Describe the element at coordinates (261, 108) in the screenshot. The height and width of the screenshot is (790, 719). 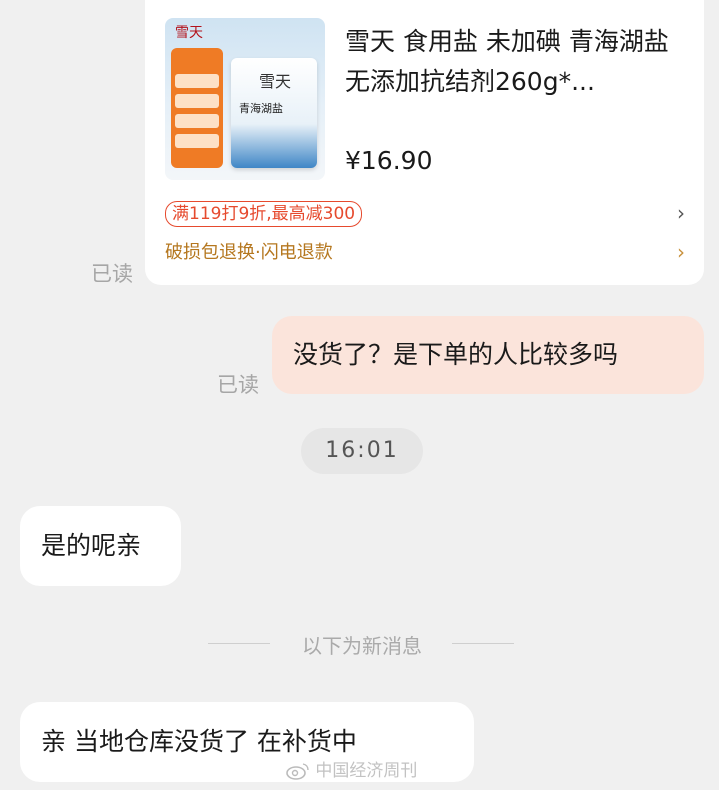
I see `package-title: 青海湖盐` at that location.